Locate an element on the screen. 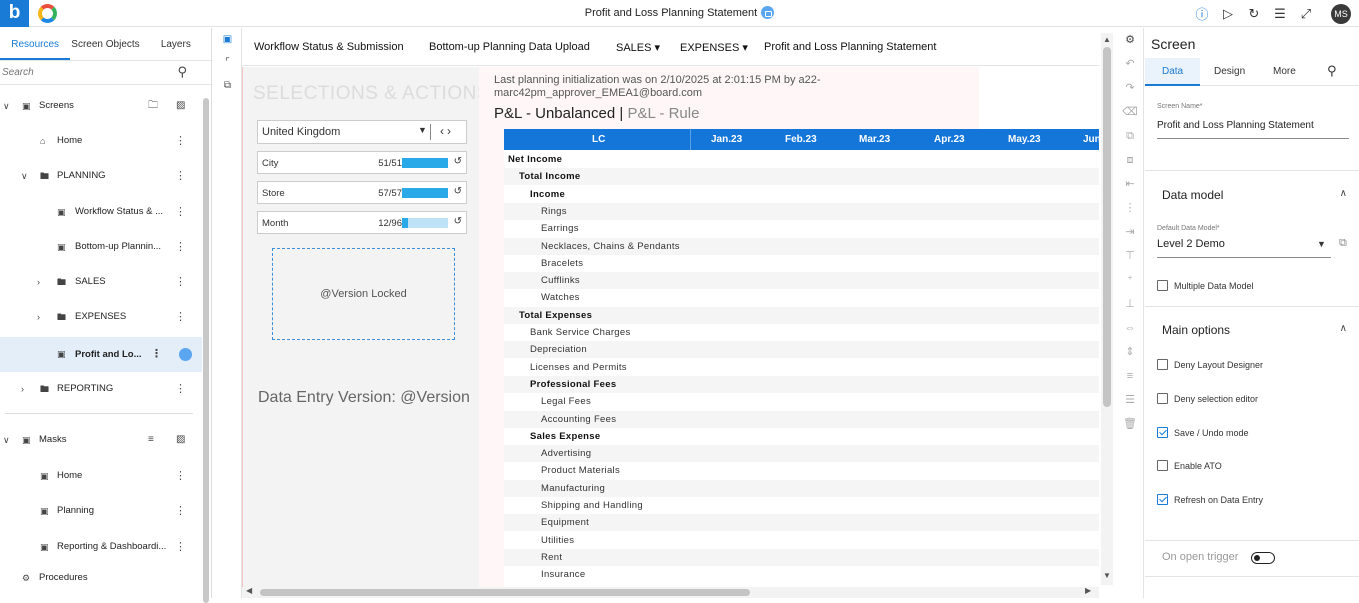 The height and width of the screenshot is (603, 1359). eraser-icon: ⌫ is located at coordinates (1130, 112).